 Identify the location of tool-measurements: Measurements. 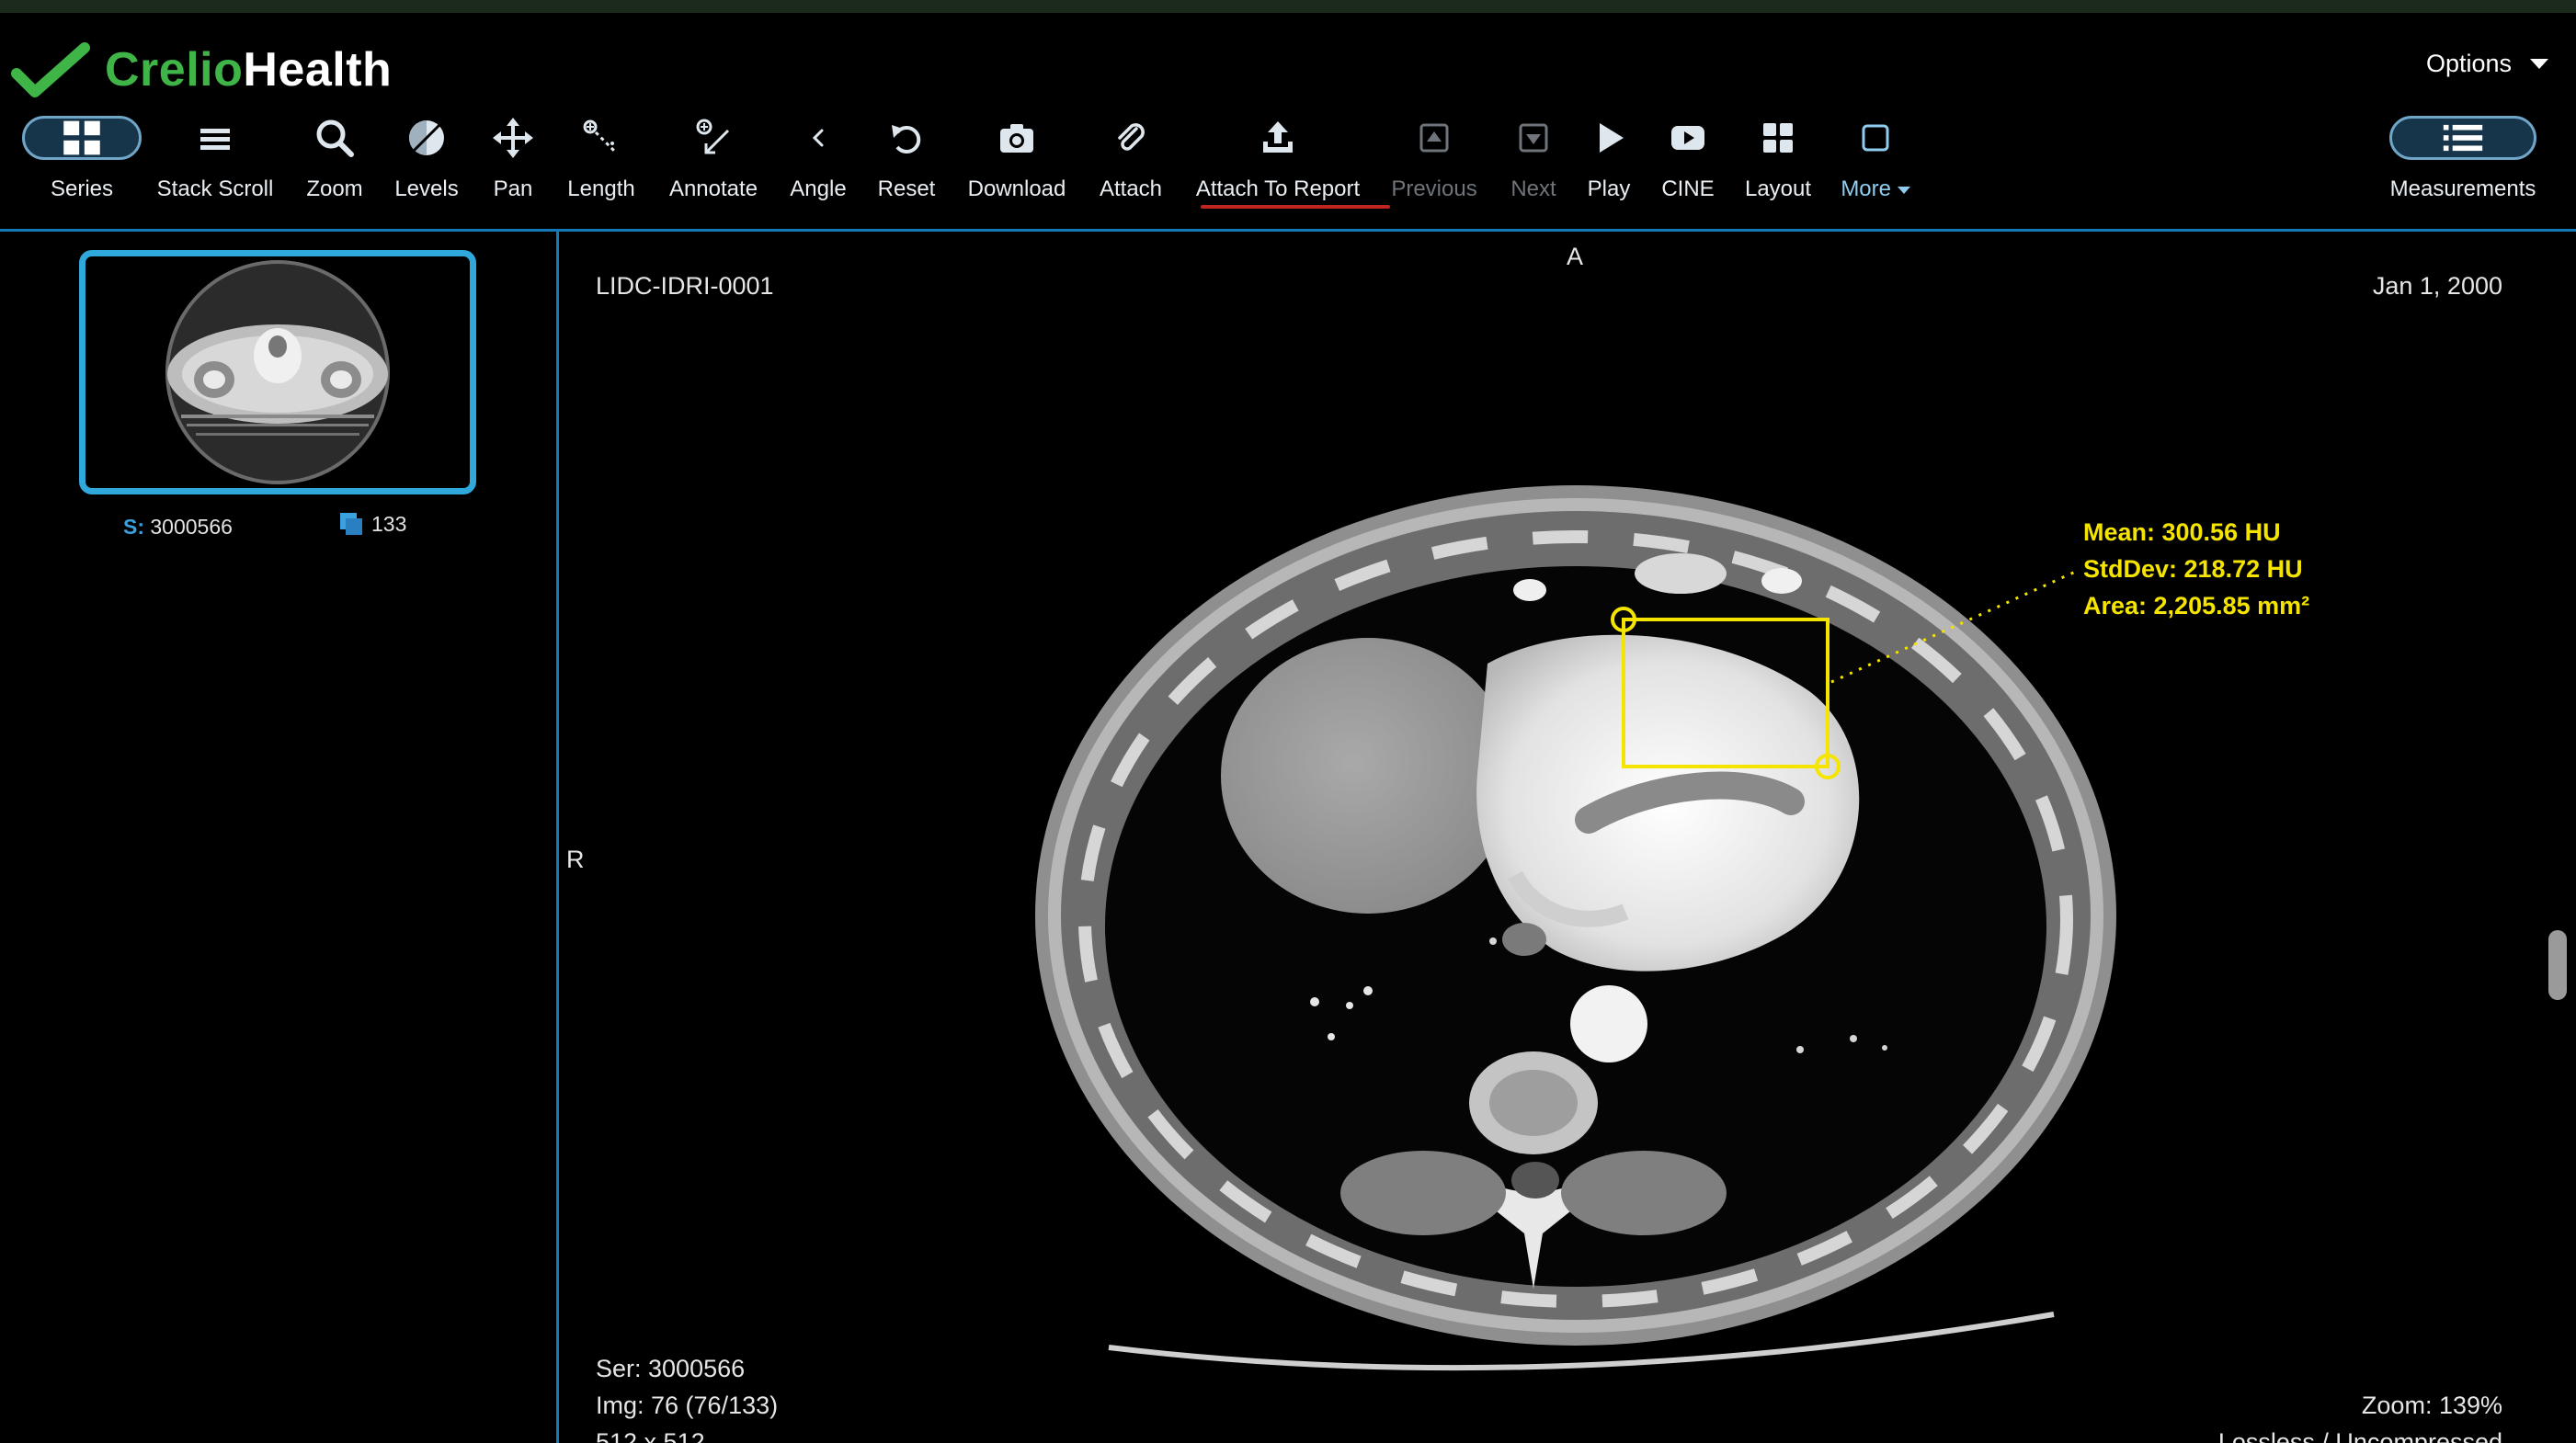
(2463, 159).